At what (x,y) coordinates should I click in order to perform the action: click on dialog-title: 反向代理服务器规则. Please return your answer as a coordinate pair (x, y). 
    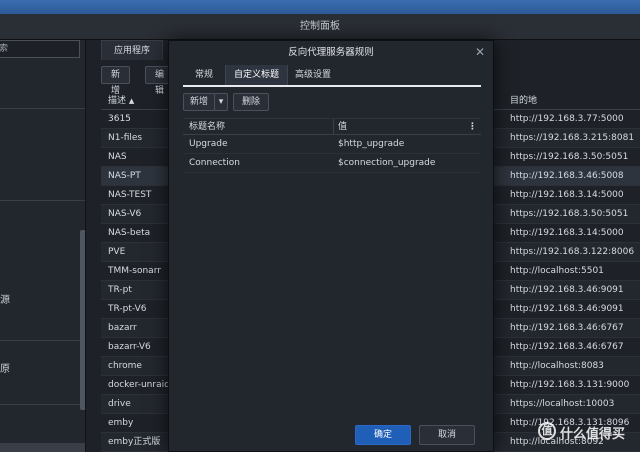
    Looking at the image, I should click on (331, 52).